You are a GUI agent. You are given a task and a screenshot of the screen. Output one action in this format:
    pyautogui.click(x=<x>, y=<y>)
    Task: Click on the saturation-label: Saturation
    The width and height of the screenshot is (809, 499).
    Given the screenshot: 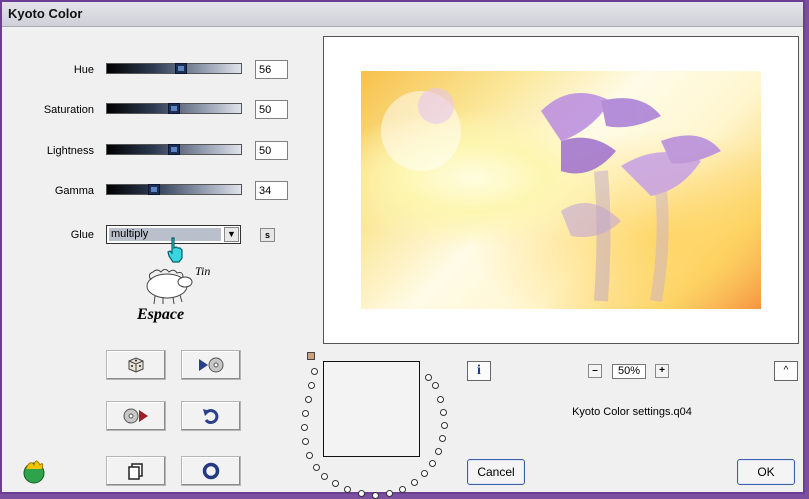 What is the action you would take?
    pyautogui.click(x=68, y=110)
    